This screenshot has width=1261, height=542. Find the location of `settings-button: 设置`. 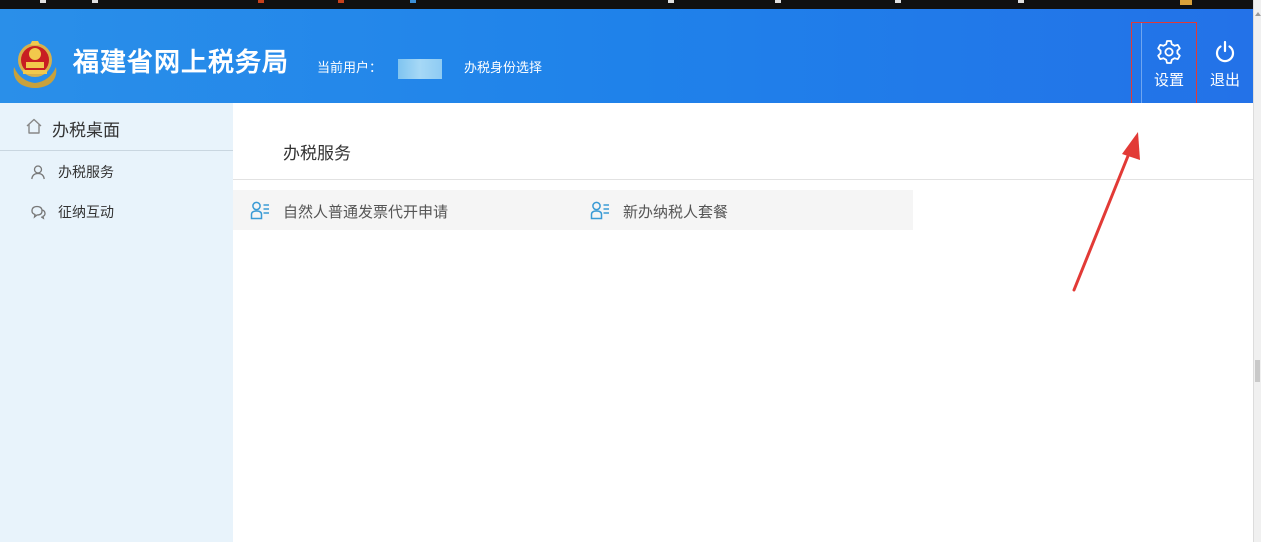

settings-button: 设置 is located at coordinates (1169, 63).